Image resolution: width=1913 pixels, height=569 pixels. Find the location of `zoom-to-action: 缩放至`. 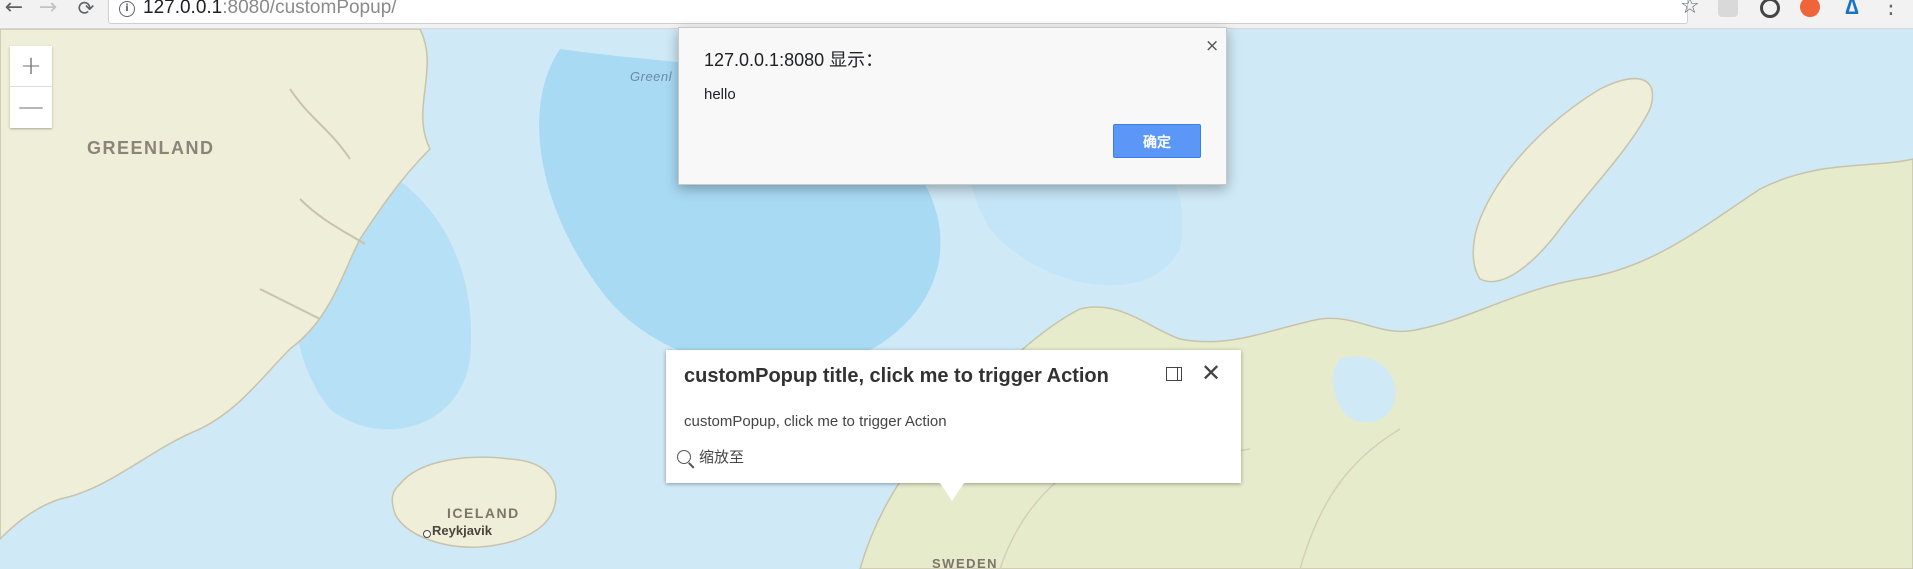

zoom-to-action: 缩放至 is located at coordinates (710, 457).